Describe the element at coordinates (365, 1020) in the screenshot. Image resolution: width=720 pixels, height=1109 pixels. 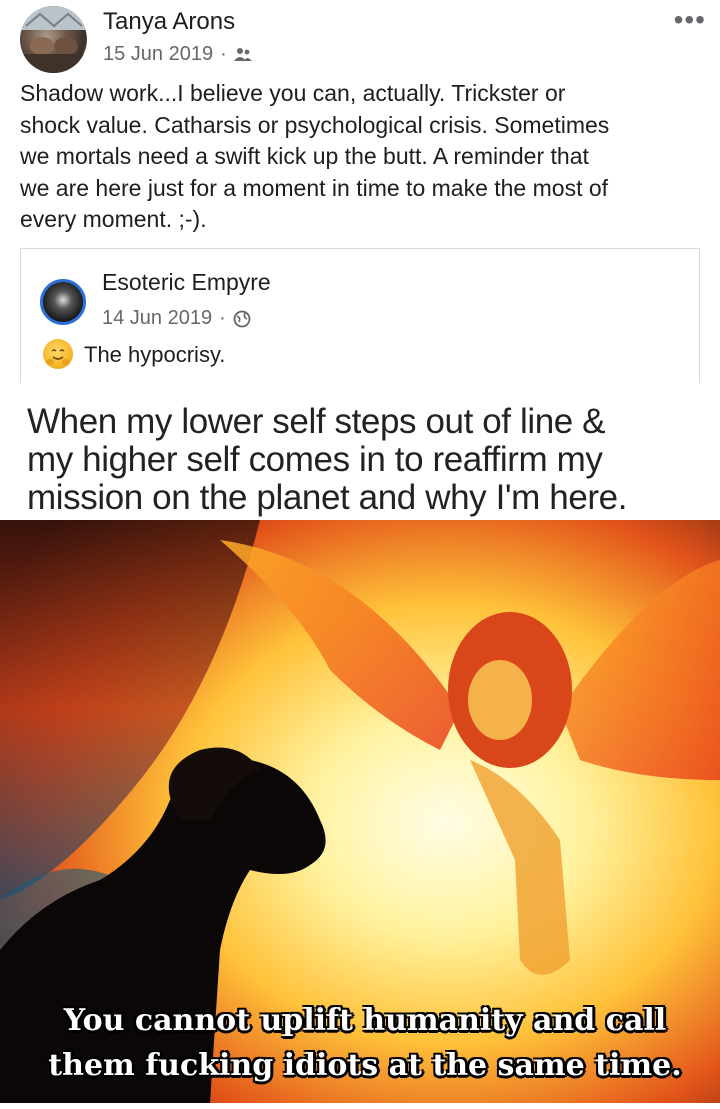
I see `meme-bottom-caption-line1: You cannot uplift humanity and call` at that location.